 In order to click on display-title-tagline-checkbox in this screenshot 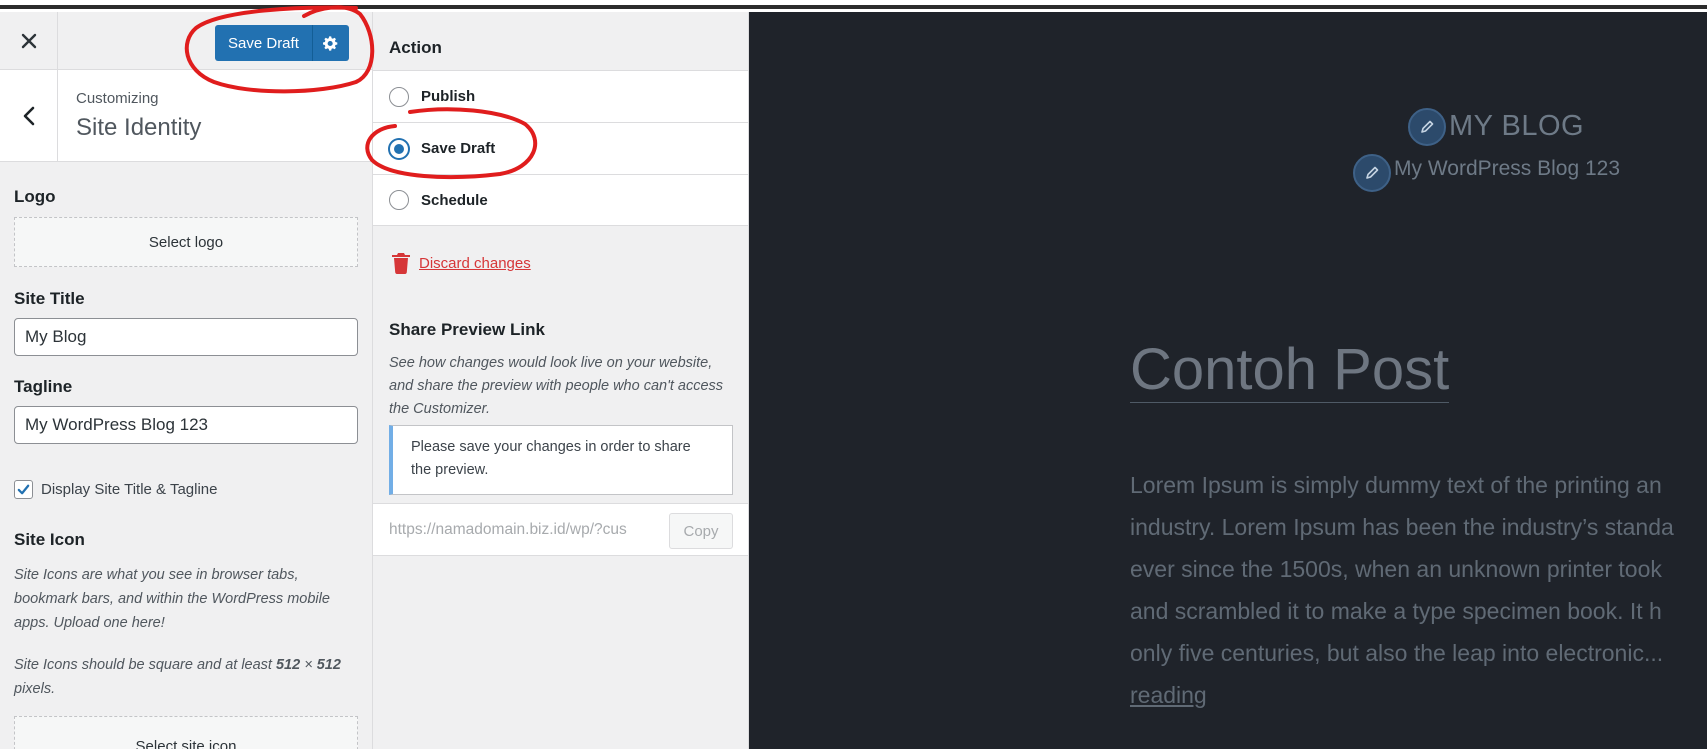, I will do `click(23, 489)`.